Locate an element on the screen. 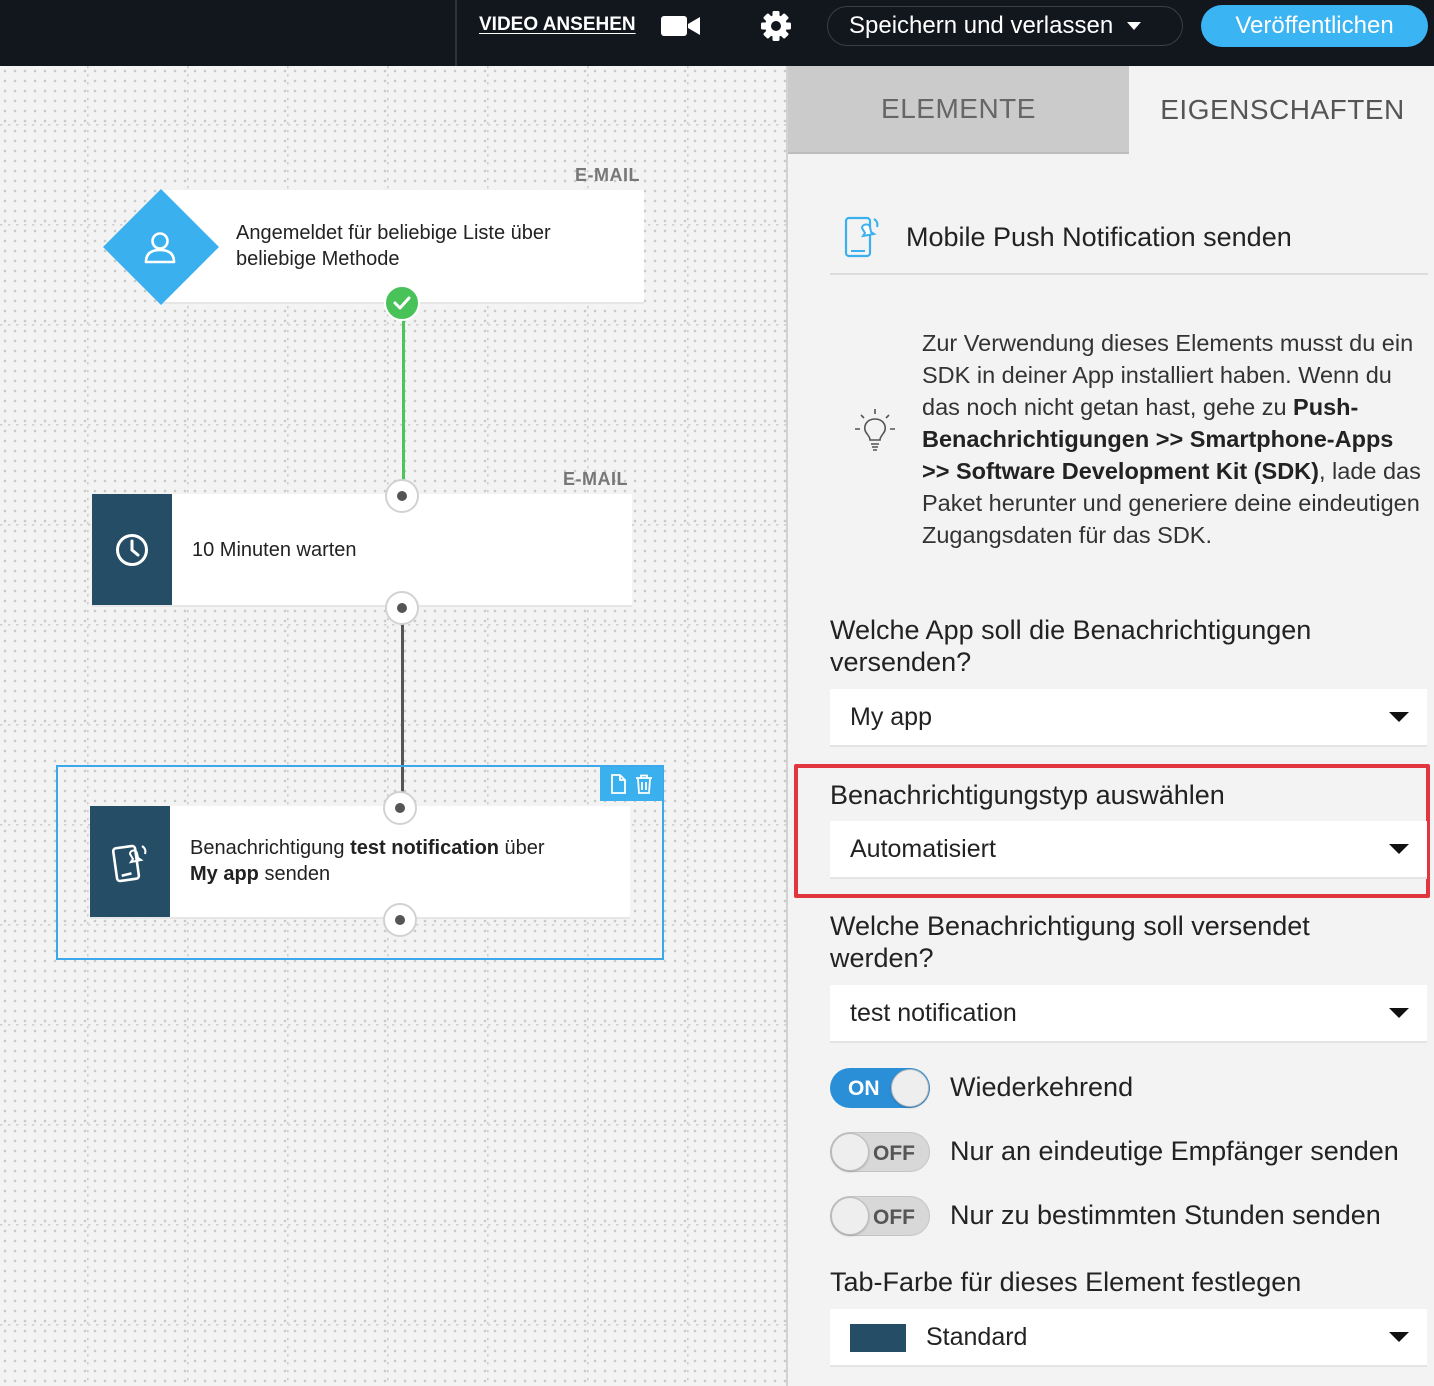  push-node-text-part: senden is located at coordinates (294, 874).